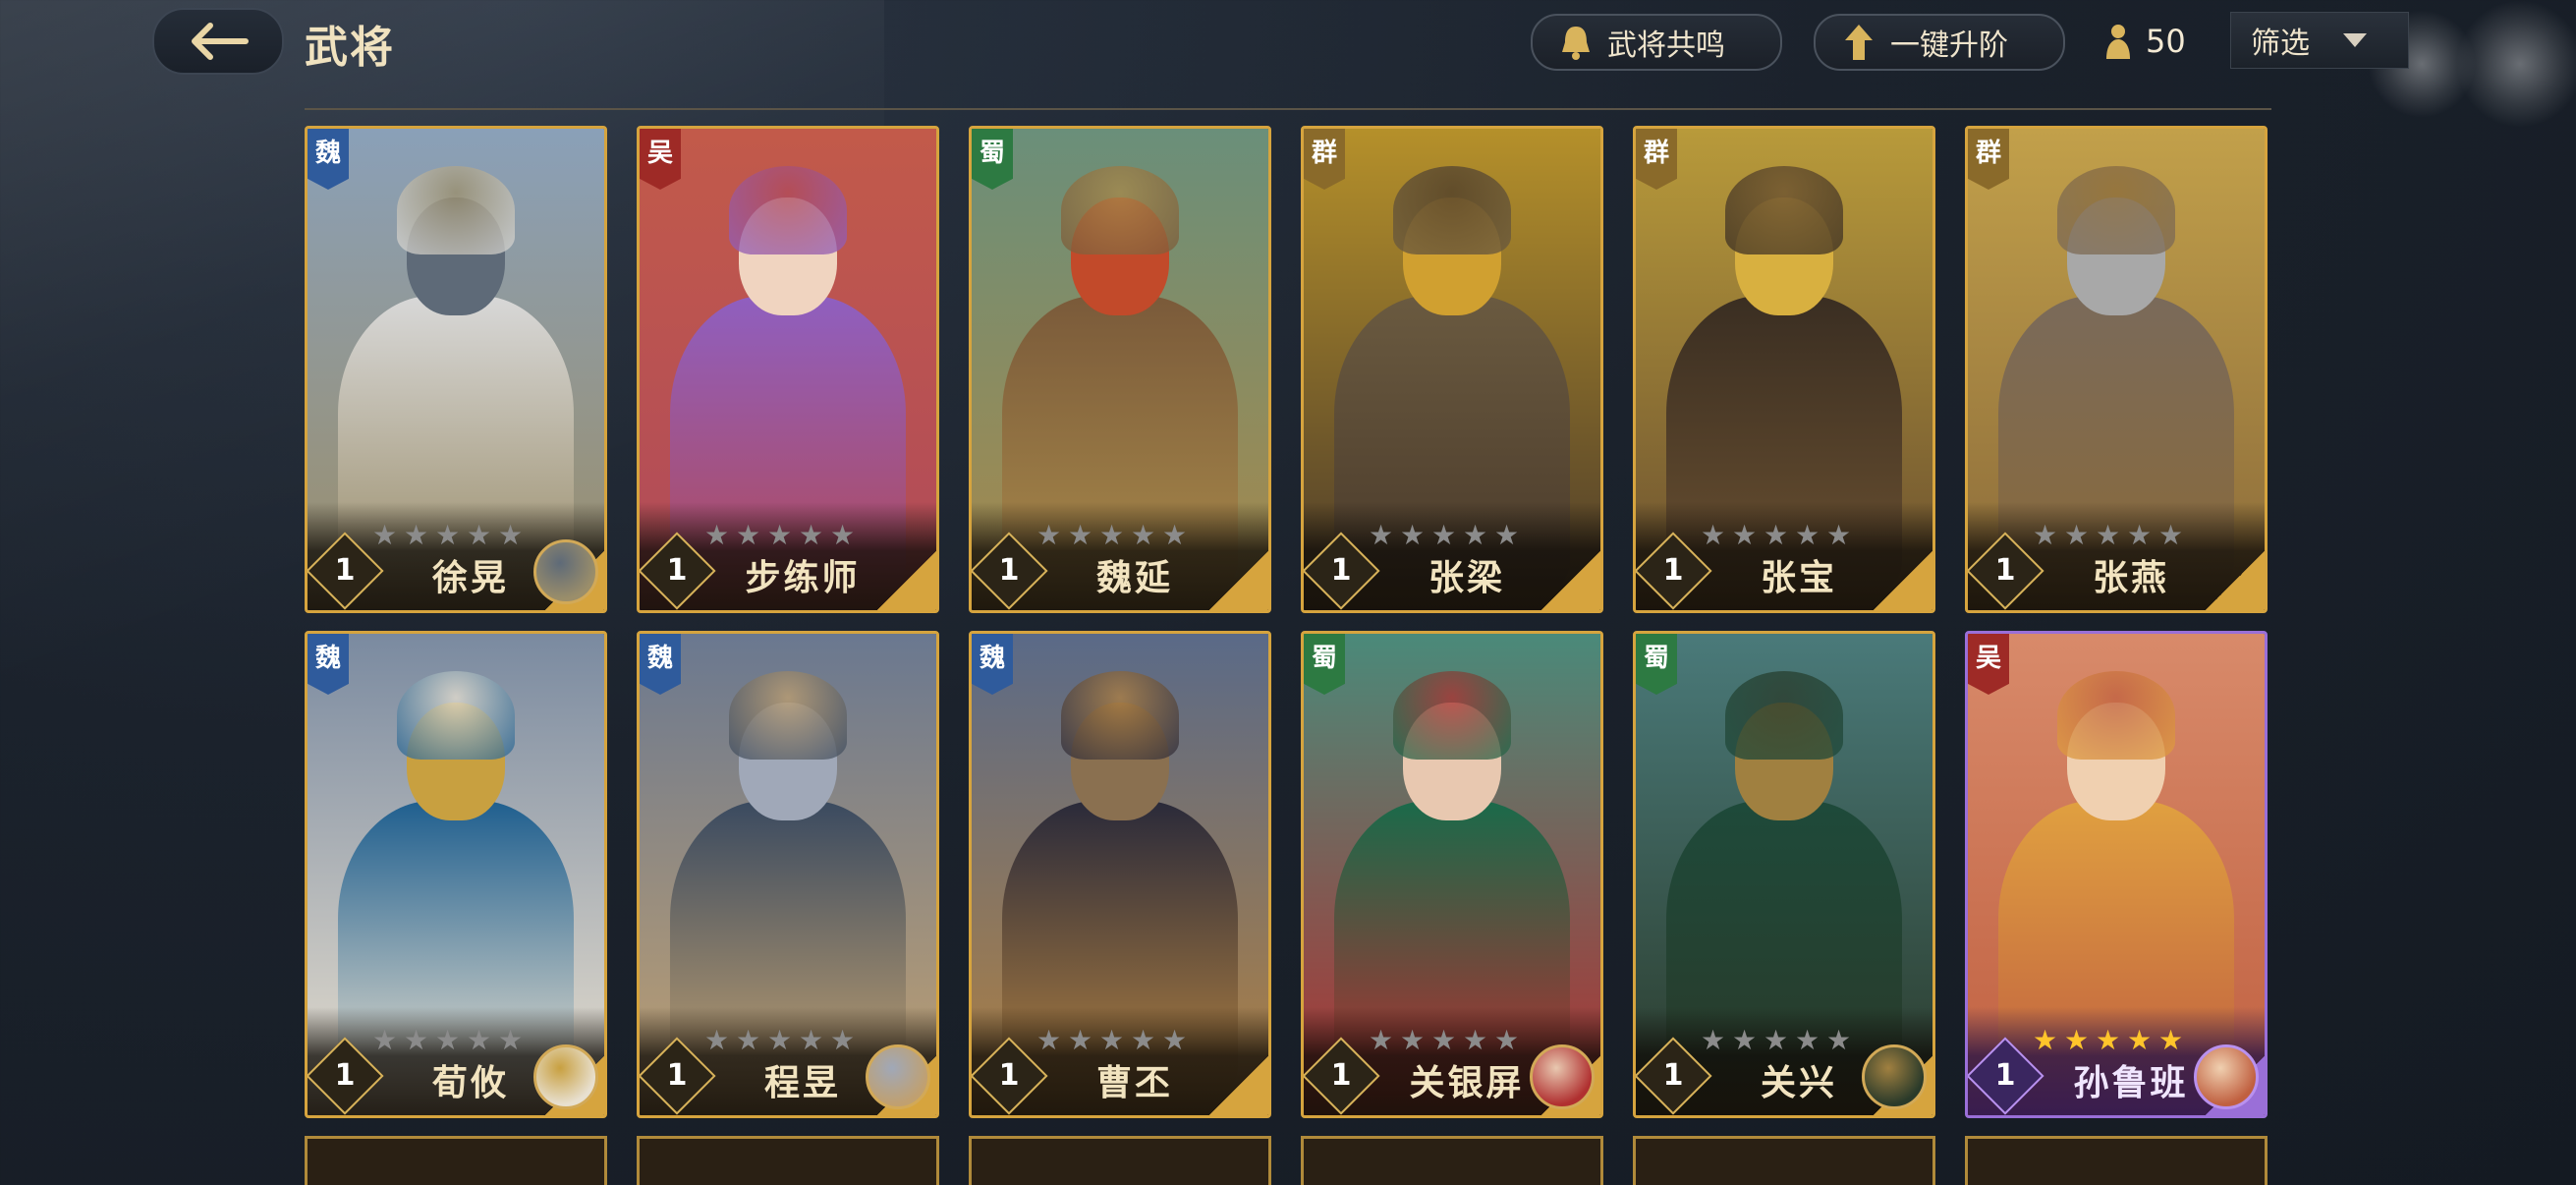 The height and width of the screenshot is (1185, 2576). Describe the element at coordinates (2143, 42) in the screenshot. I see `currency-counter: 50` at that location.